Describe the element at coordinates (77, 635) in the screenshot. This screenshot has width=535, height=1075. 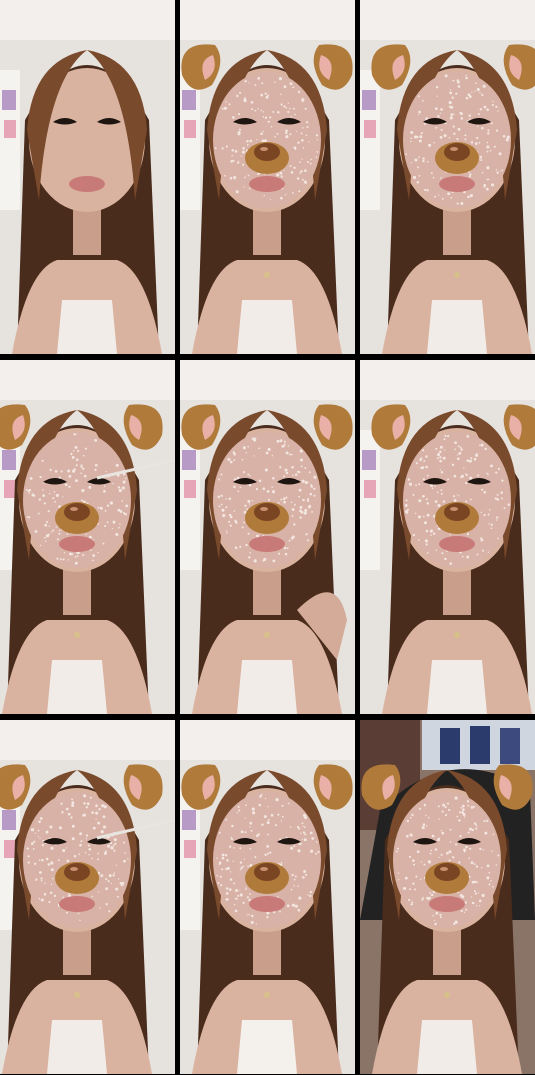
I see `necklace-pendant` at that location.